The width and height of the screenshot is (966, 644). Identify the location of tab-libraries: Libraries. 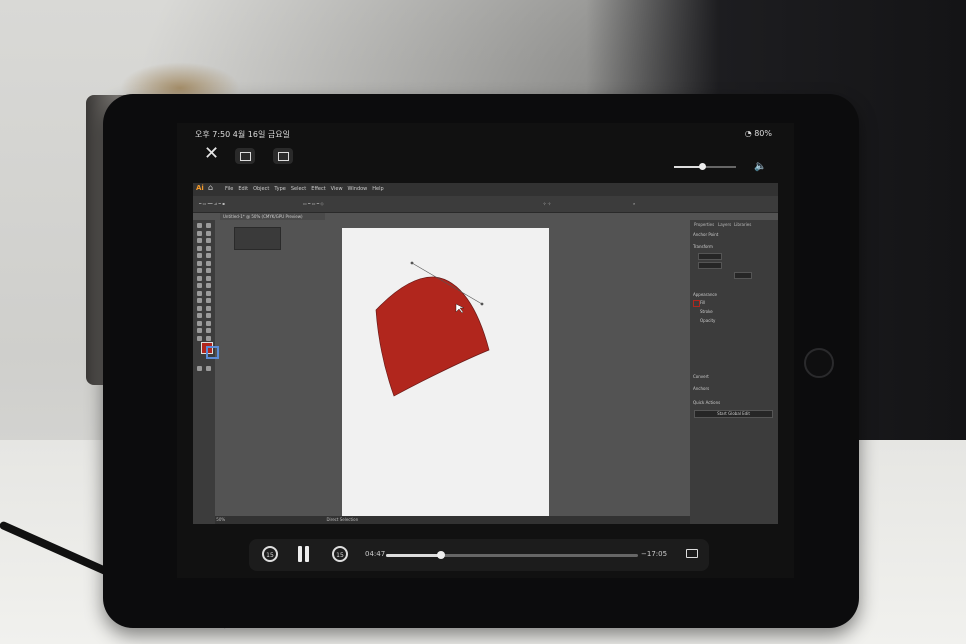
(742, 224).